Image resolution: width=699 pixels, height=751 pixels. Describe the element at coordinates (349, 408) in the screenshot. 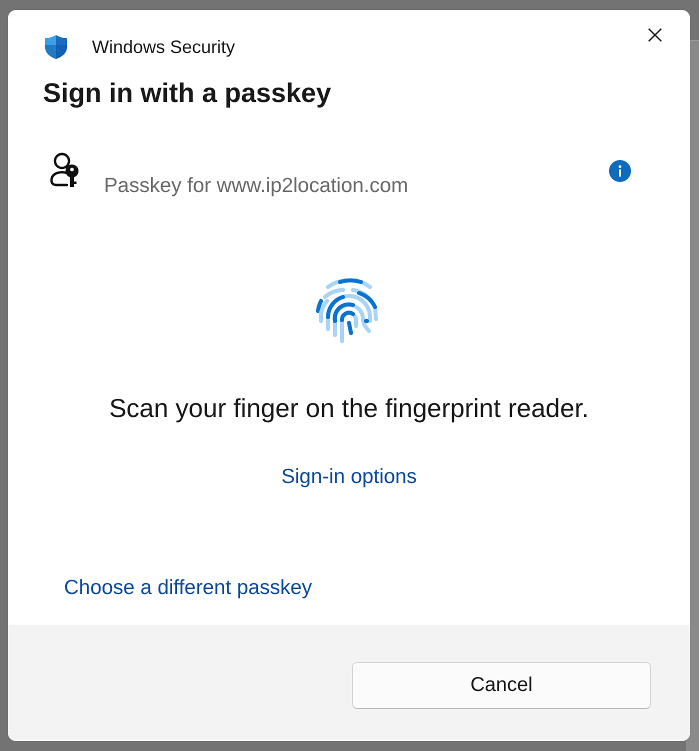

I see `instruction-text: Scan your finger on the fingerprint reader.` at that location.